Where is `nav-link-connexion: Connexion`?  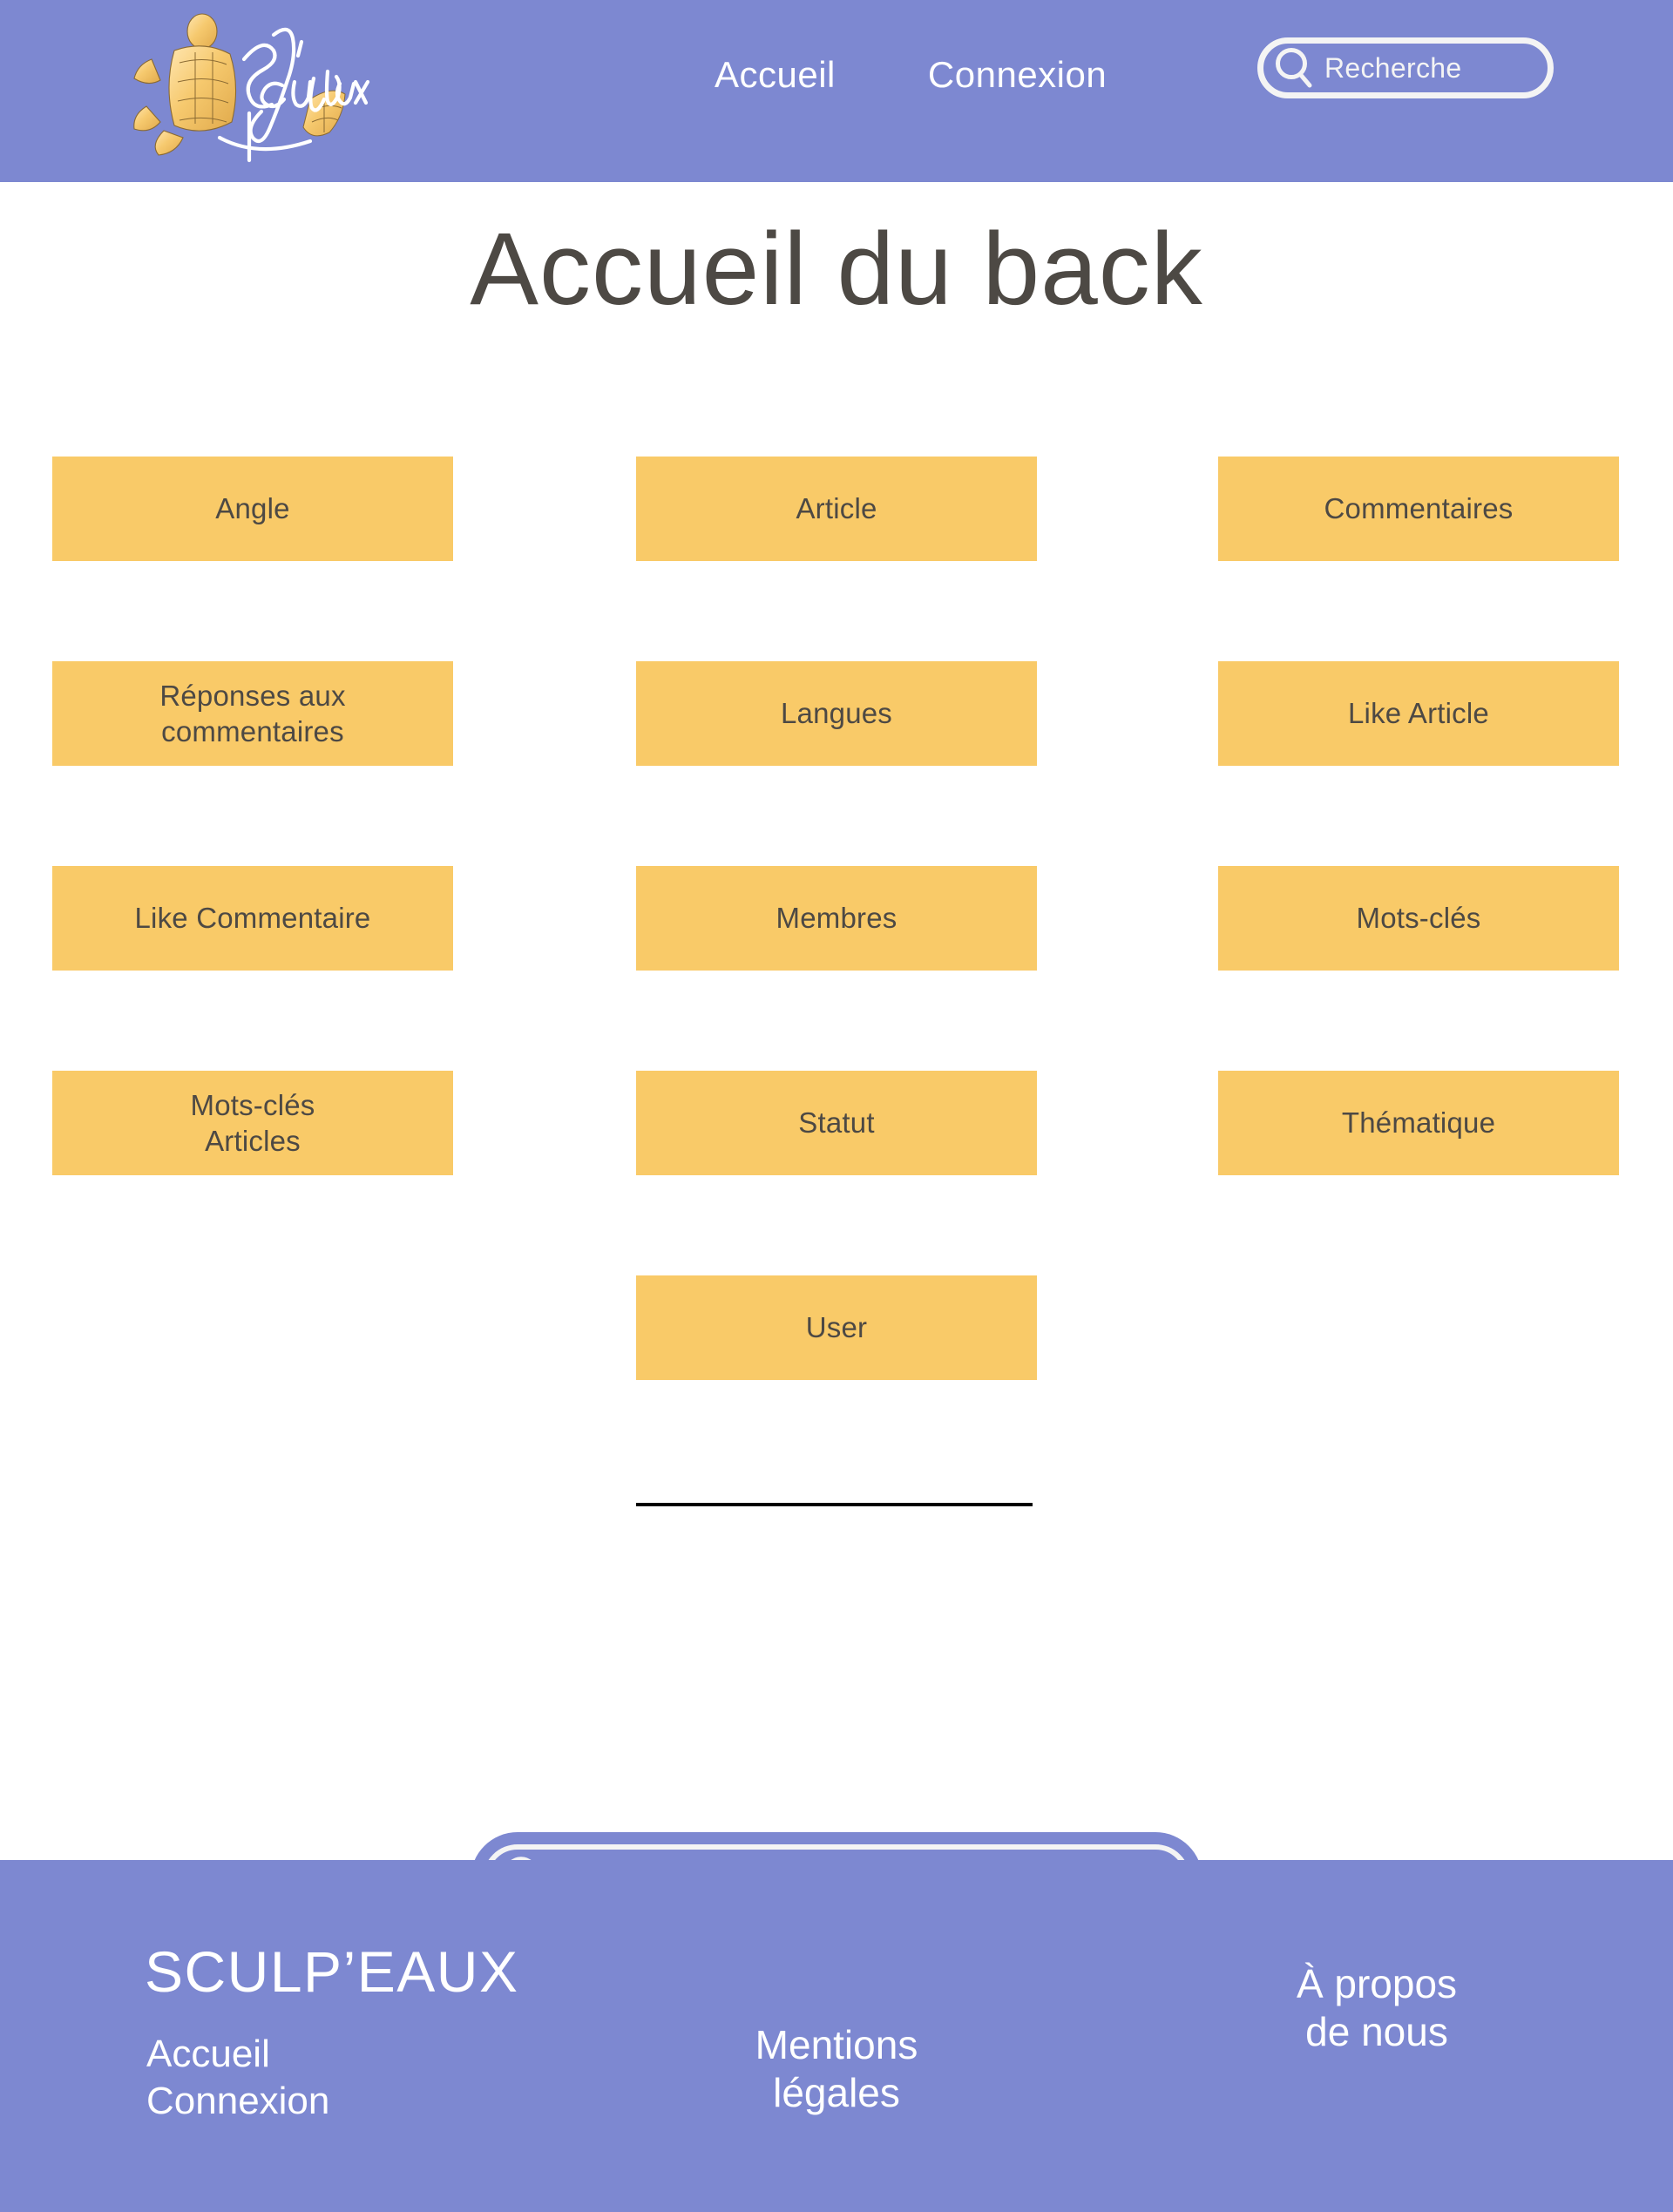
nav-link-connexion: Connexion is located at coordinates (1017, 75).